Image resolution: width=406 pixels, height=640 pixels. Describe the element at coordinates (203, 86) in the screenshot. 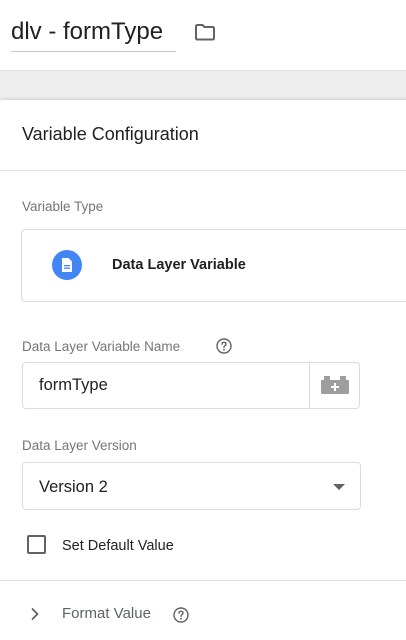

I see `page-background-band` at that location.